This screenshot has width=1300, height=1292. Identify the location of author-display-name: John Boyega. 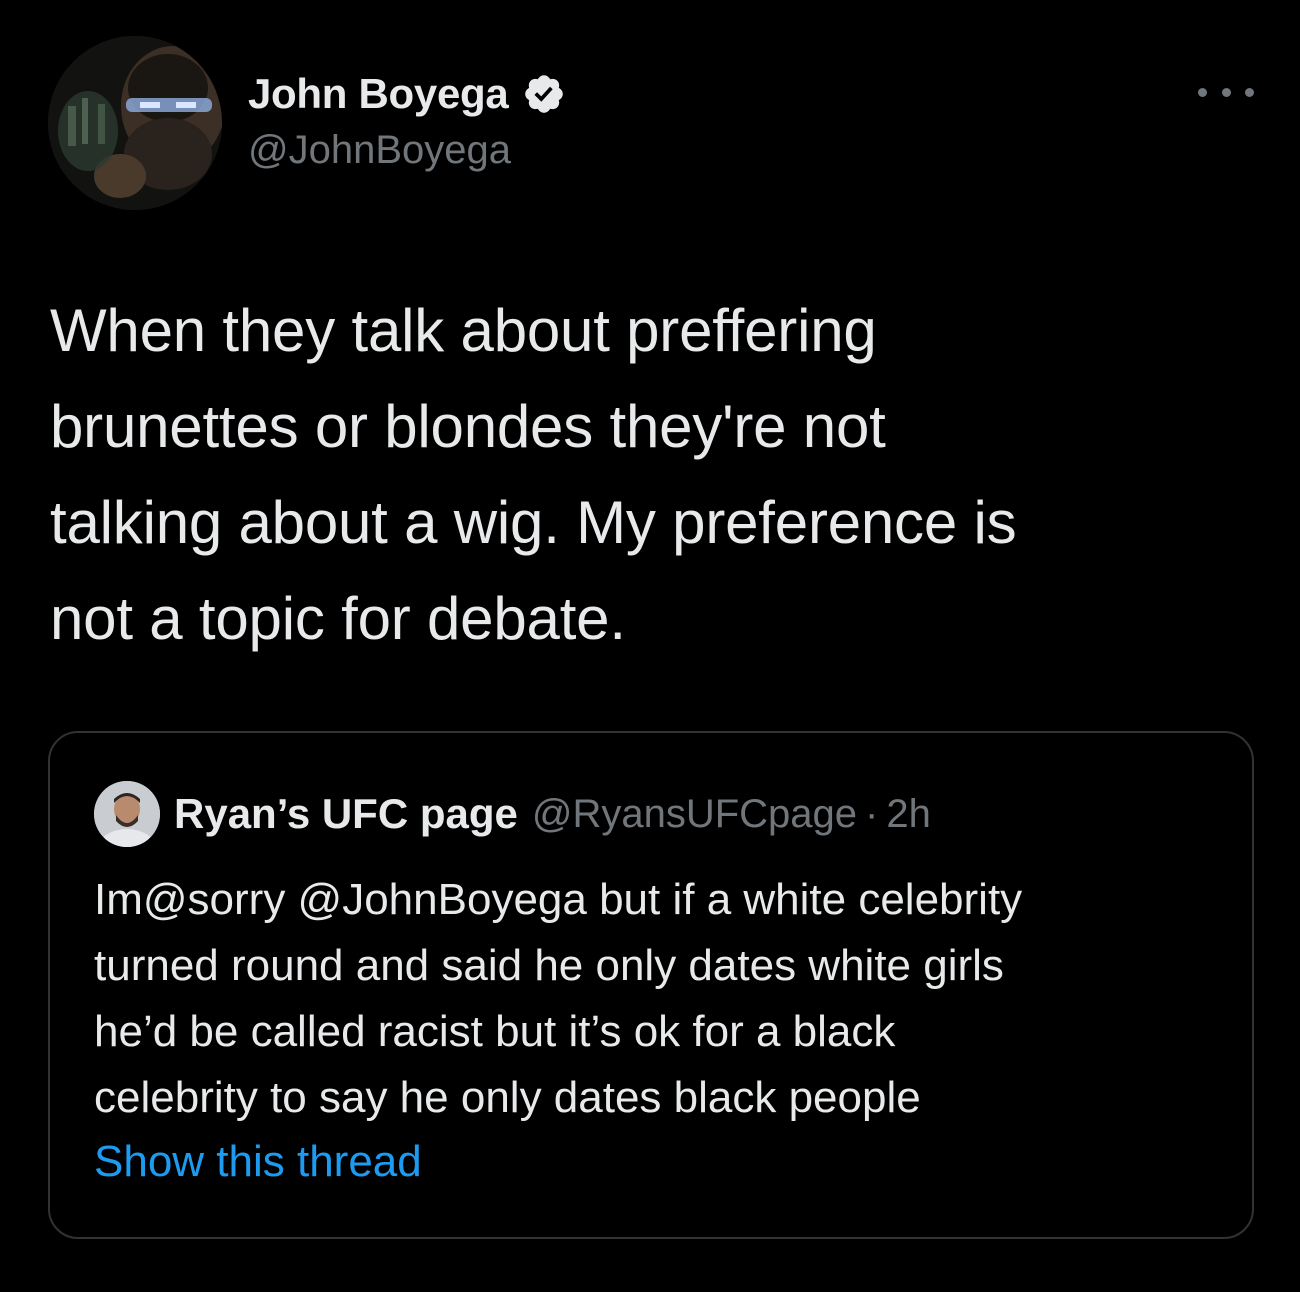
(378, 94).